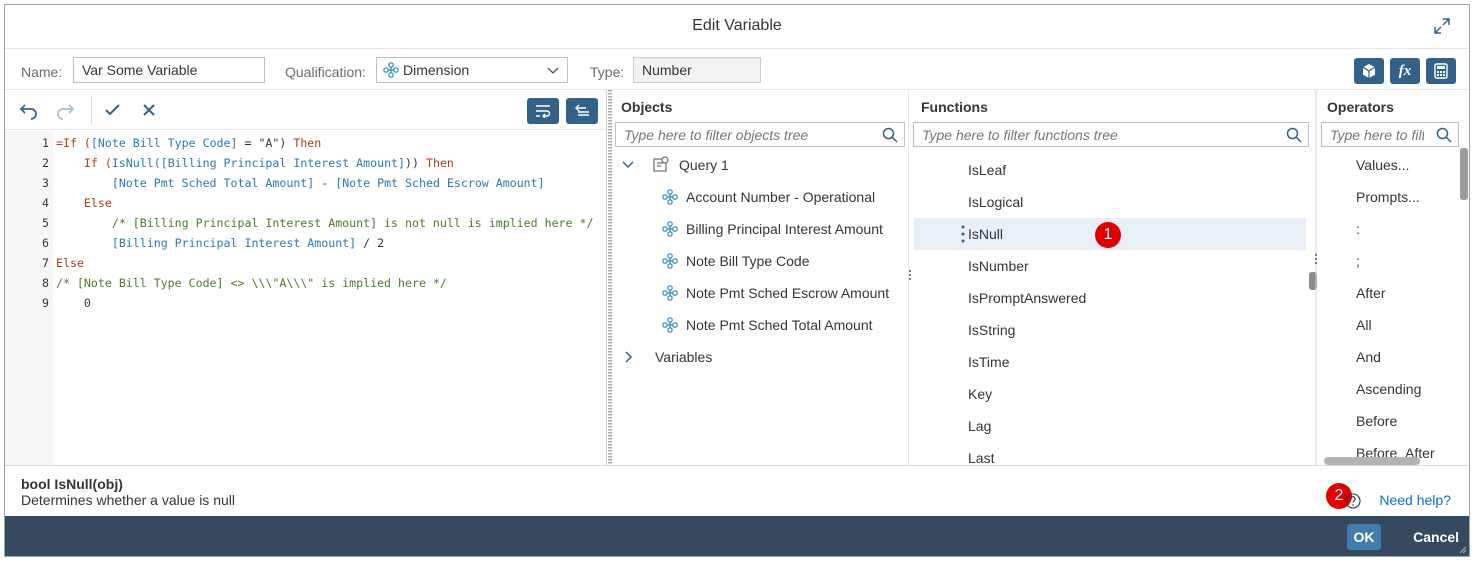 This screenshot has width=1477, height=565. I want to click on help-icon, so click(1353, 501).